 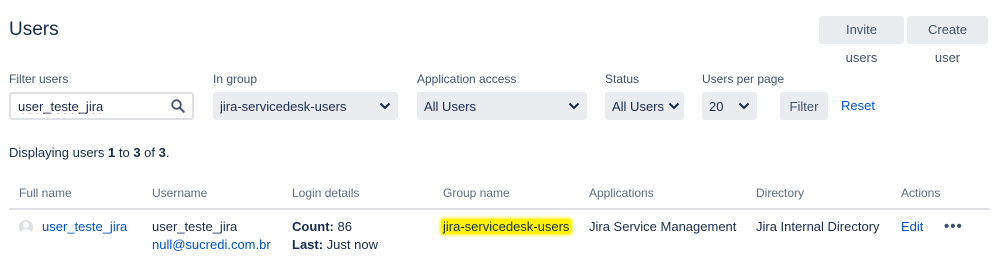 I want to click on login-count-value: 86, so click(x=342, y=226).